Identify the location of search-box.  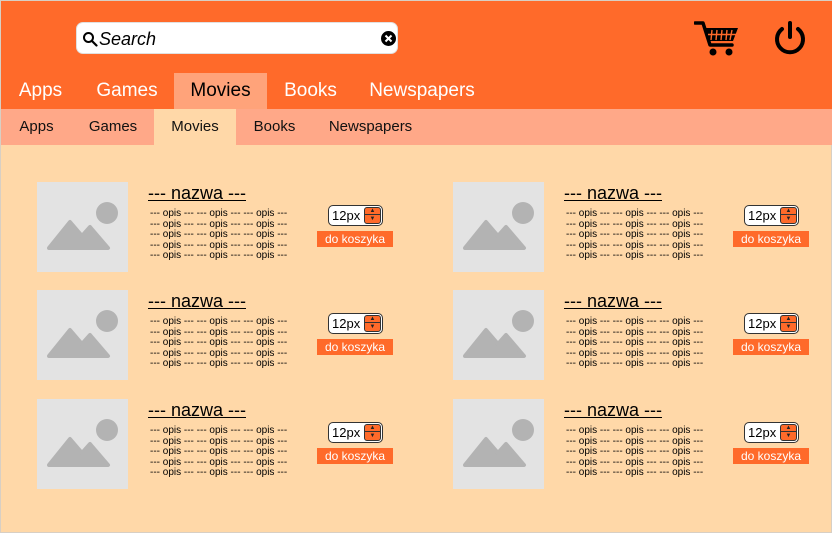
(237, 38).